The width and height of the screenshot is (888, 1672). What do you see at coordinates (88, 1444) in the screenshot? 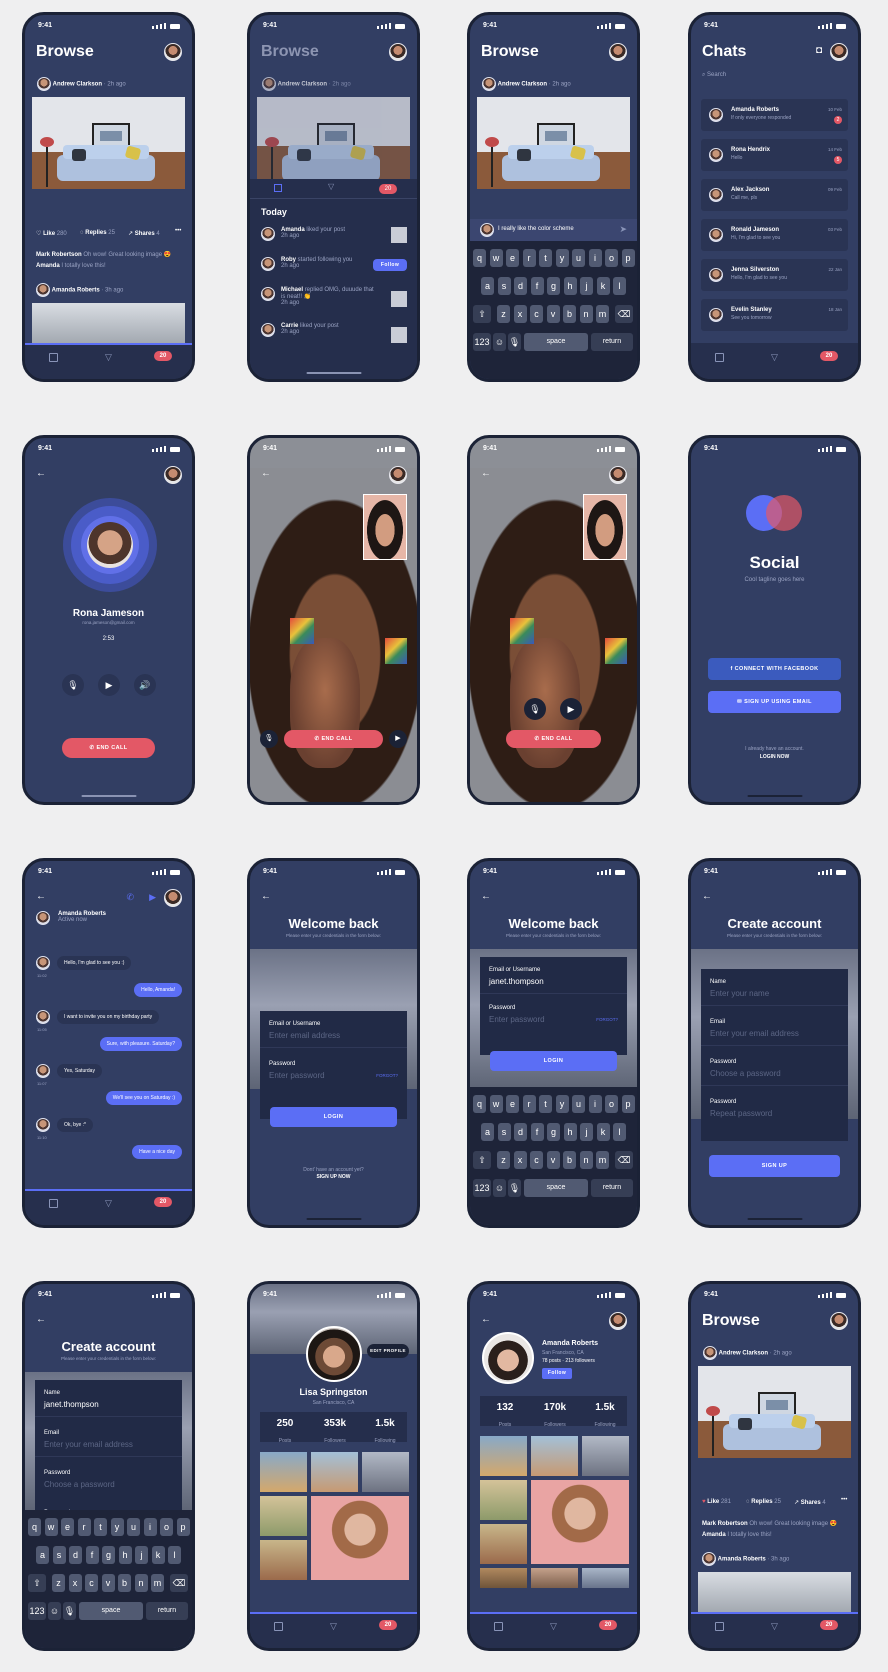
I see `email-field: Enter your email address` at bounding box center [88, 1444].